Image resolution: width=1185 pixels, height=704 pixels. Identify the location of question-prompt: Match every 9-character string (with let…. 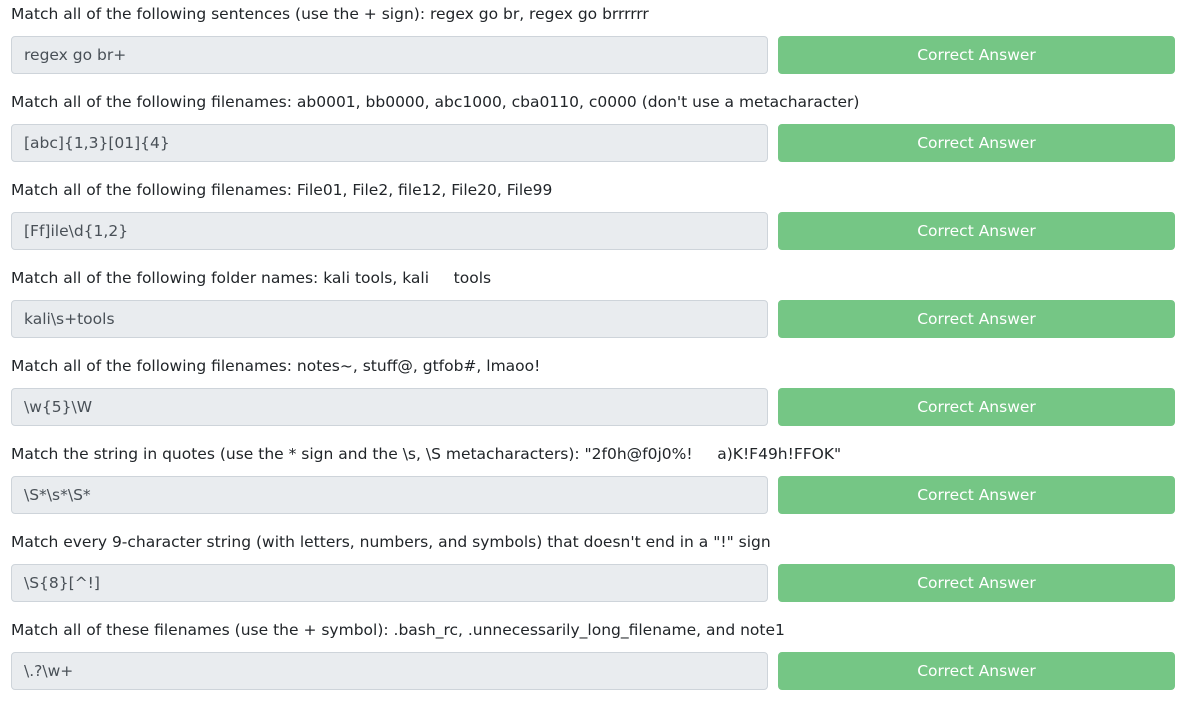
(391, 542).